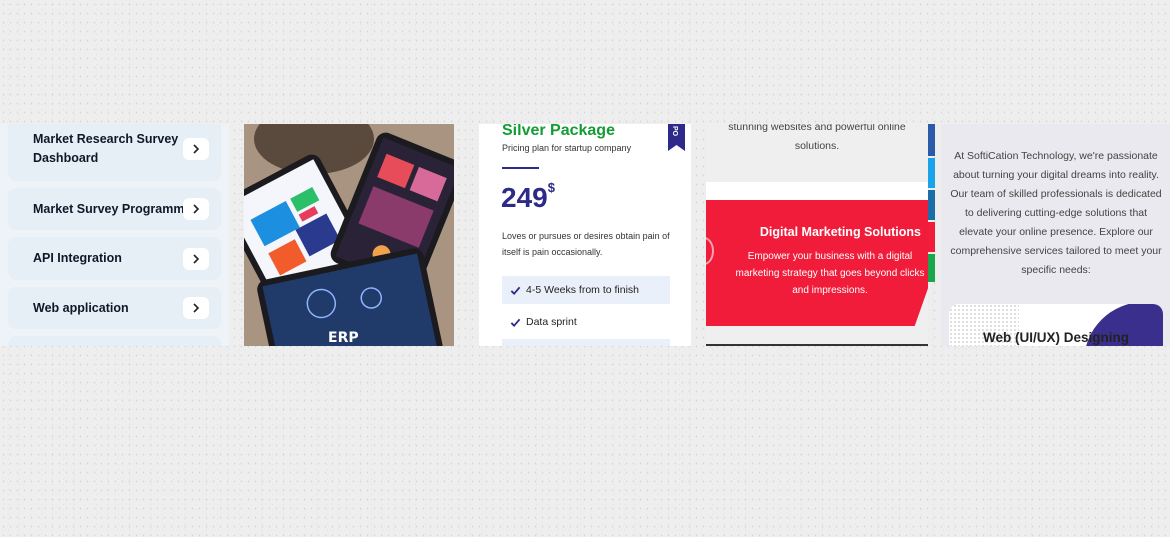 The width and height of the screenshot is (1170, 537). Describe the element at coordinates (931, 268) in the screenshot. I see `social-tab-whatsapp` at that location.